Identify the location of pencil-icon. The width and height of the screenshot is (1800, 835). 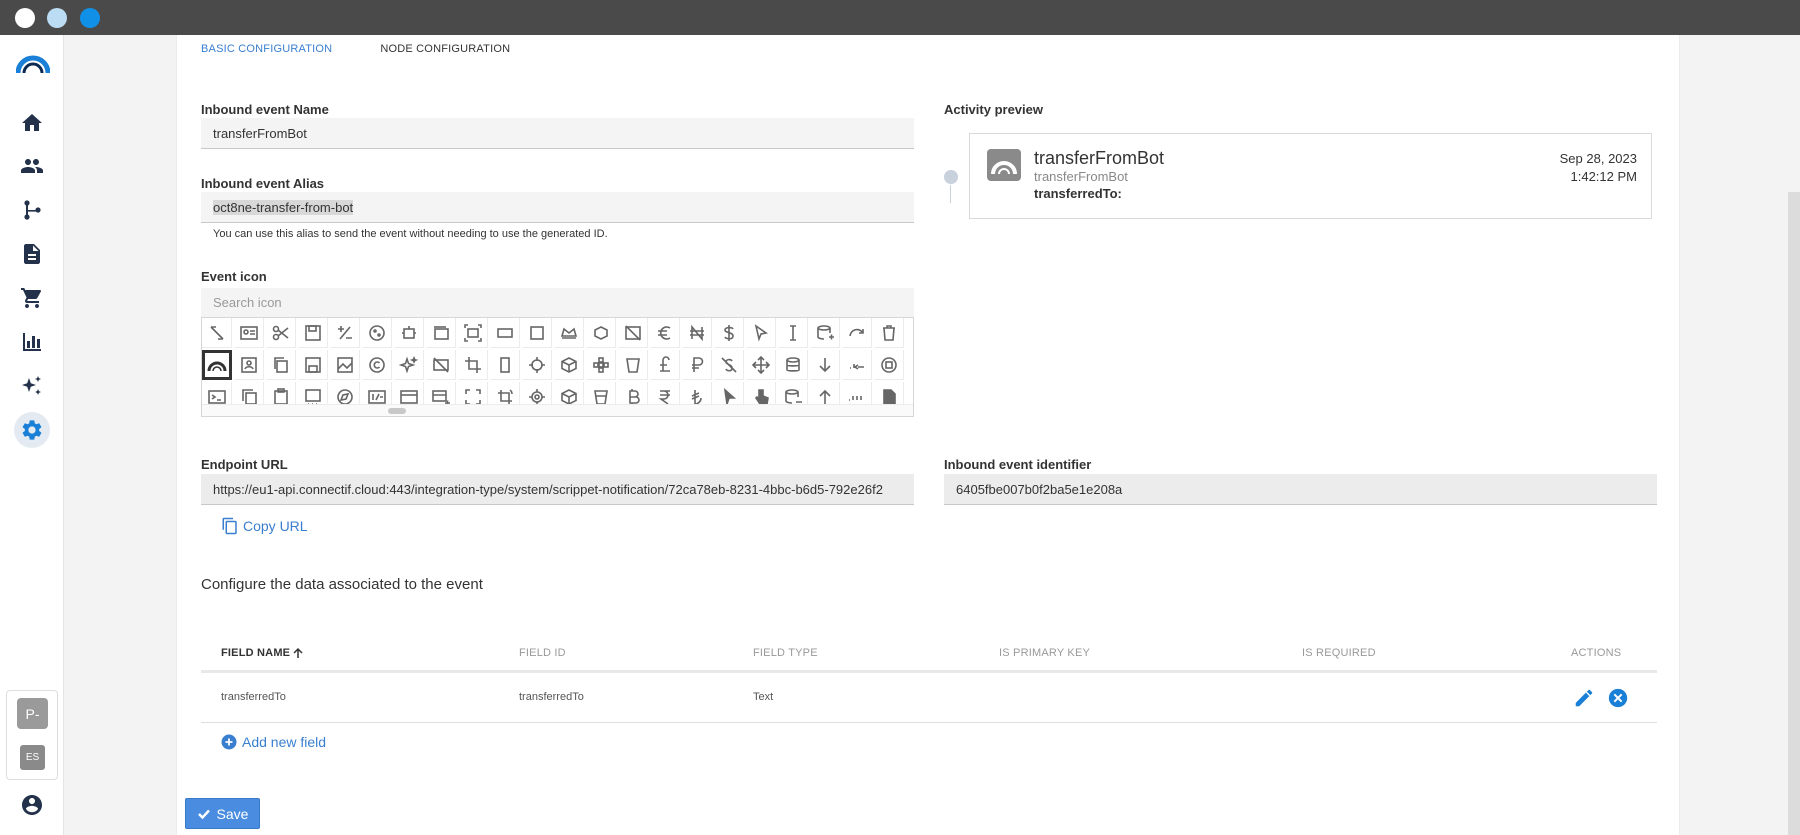
(1584, 698).